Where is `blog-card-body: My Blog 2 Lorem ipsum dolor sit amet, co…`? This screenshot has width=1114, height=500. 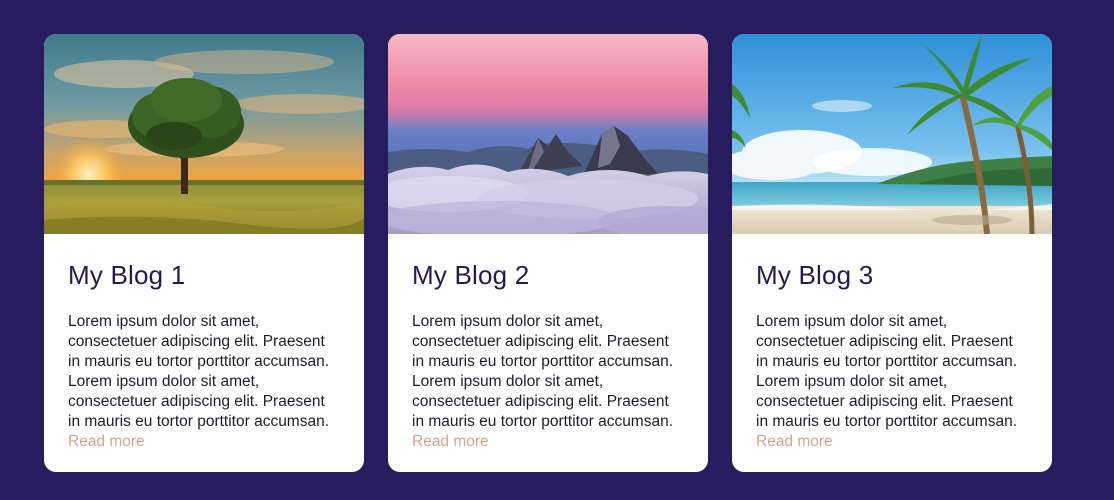
blog-card-body: My Blog 2 Lorem ipsum dolor sit amet, co… is located at coordinates (548, 343).